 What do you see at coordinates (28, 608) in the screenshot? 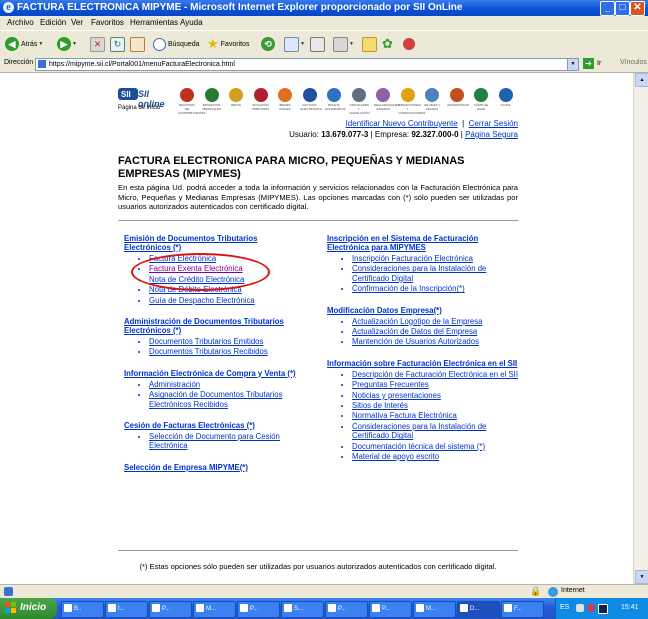
I see `start-button: Inicio` at bounding box center [28, 608].